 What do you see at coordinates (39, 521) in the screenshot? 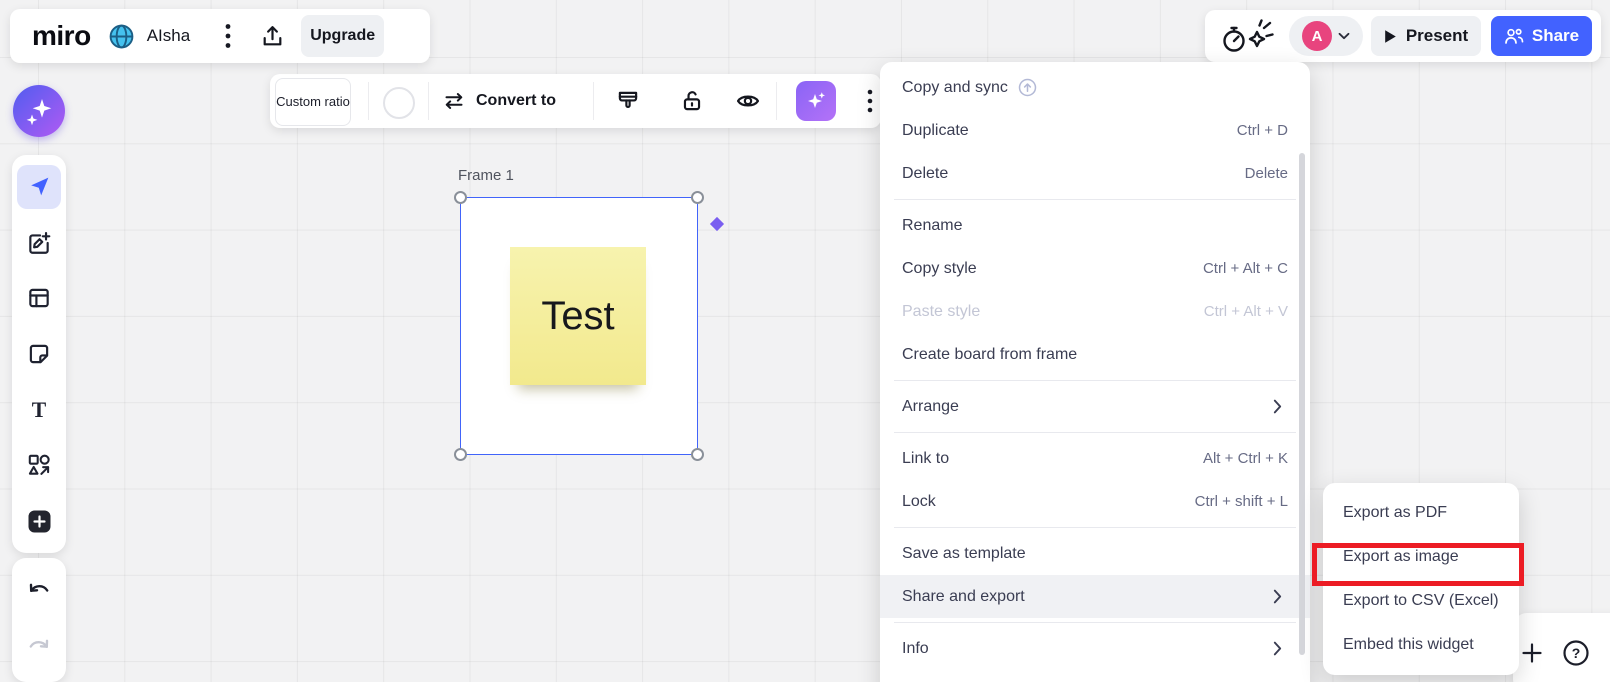
I see `tool-more` at bounding box center [39, 521].